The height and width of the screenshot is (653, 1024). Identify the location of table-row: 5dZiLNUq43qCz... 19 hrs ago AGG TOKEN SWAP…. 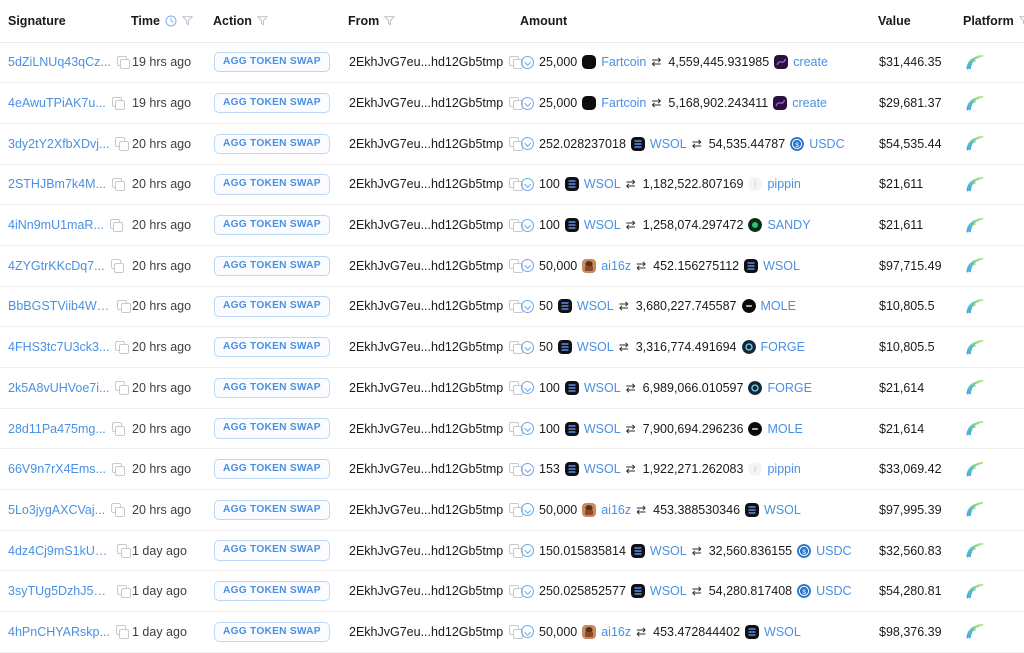
(512, 63).